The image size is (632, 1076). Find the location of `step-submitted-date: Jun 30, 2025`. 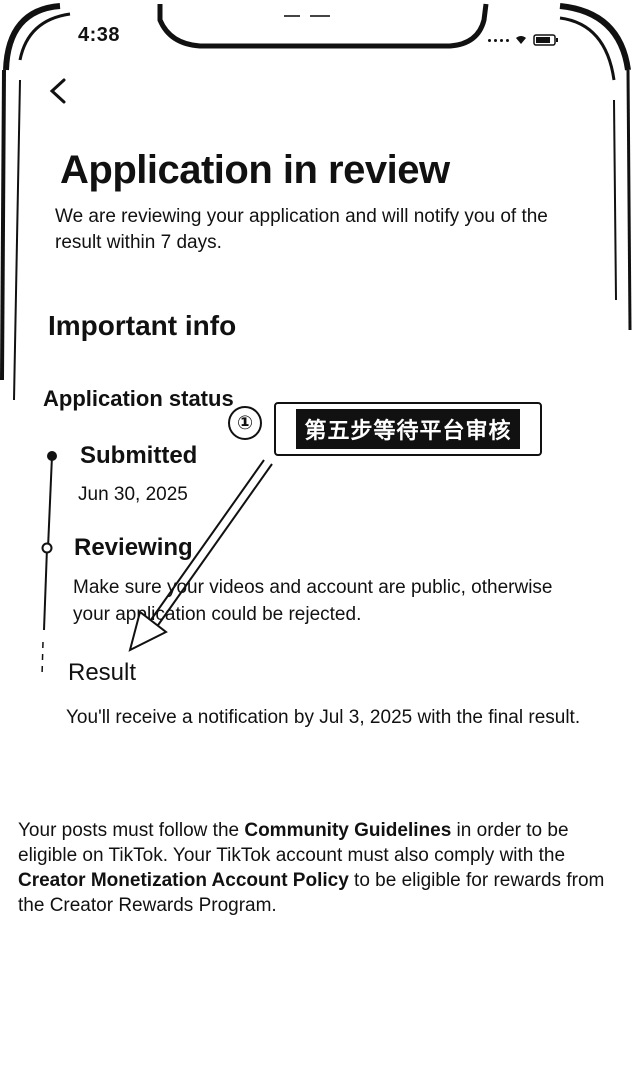

step-submitted-date: Jun 30, 2025 is located at coordinates (133, 494).